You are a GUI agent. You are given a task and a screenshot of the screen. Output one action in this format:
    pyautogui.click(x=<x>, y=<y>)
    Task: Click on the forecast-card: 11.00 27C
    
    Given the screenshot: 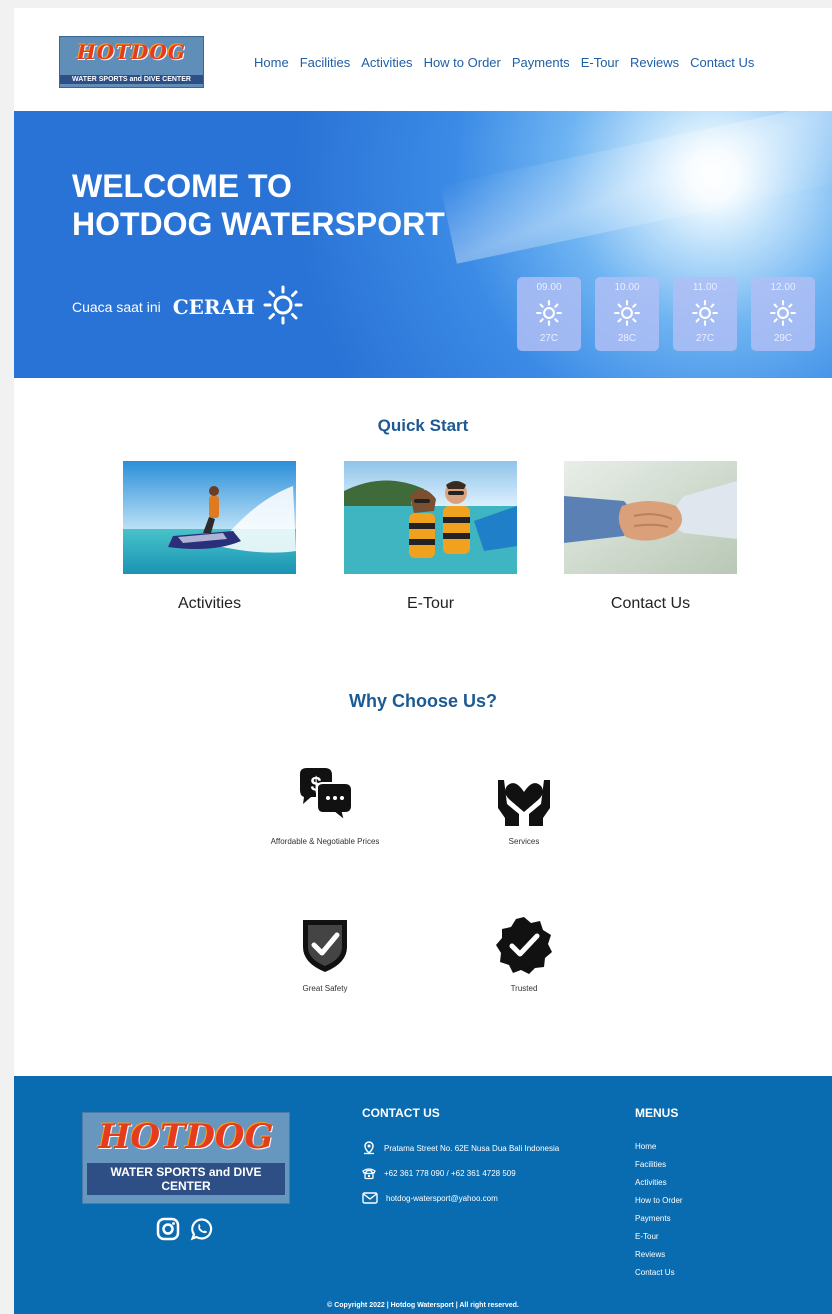 What is the action you would take?
    pyautogui.click(x=705, y=314)
    